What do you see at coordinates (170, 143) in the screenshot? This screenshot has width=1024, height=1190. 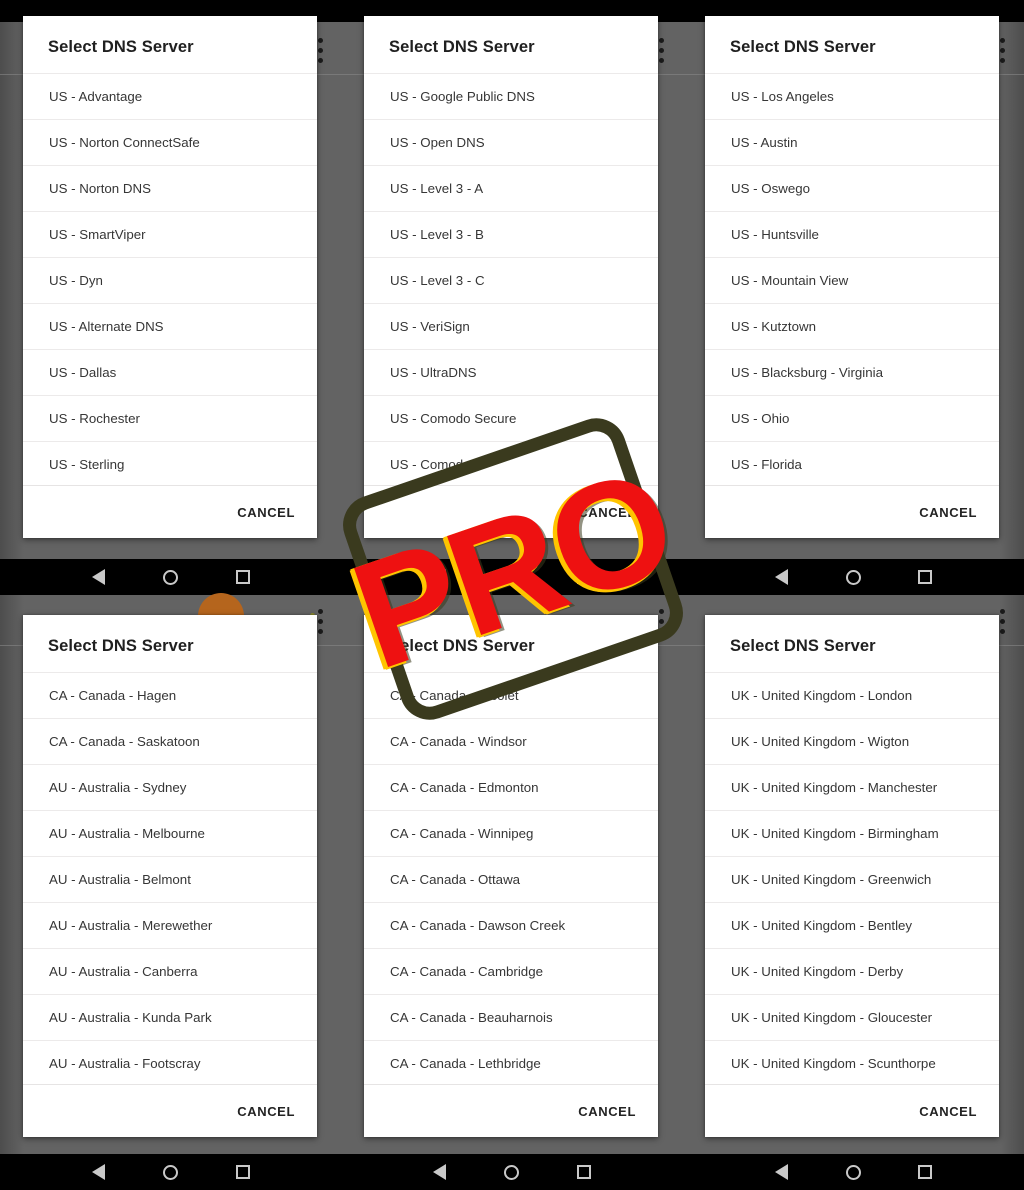 I see `list-item: US - Norton ConnectSafe` at bounding box center [170, 143].